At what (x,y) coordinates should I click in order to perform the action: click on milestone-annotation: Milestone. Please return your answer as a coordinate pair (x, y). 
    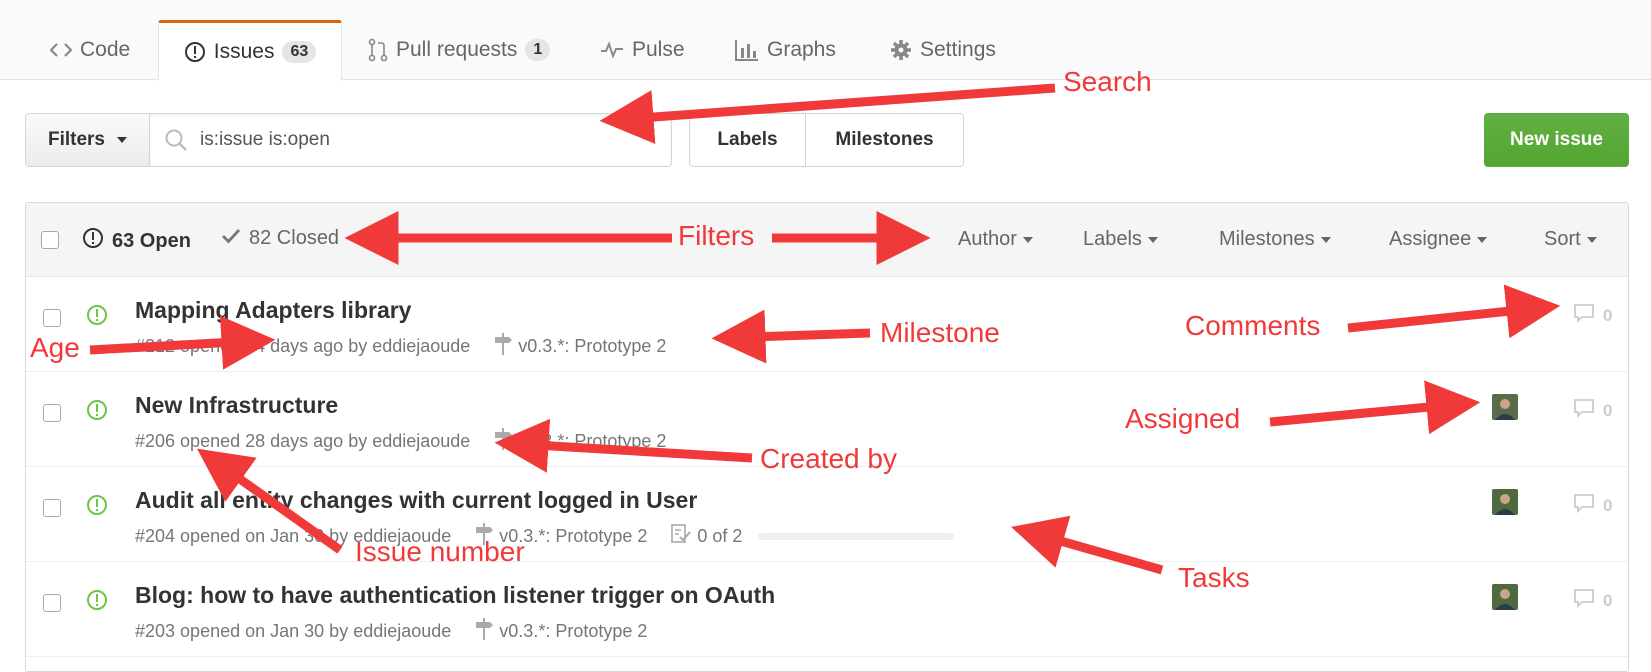
    Looking at the image, I should click on (940, 332).